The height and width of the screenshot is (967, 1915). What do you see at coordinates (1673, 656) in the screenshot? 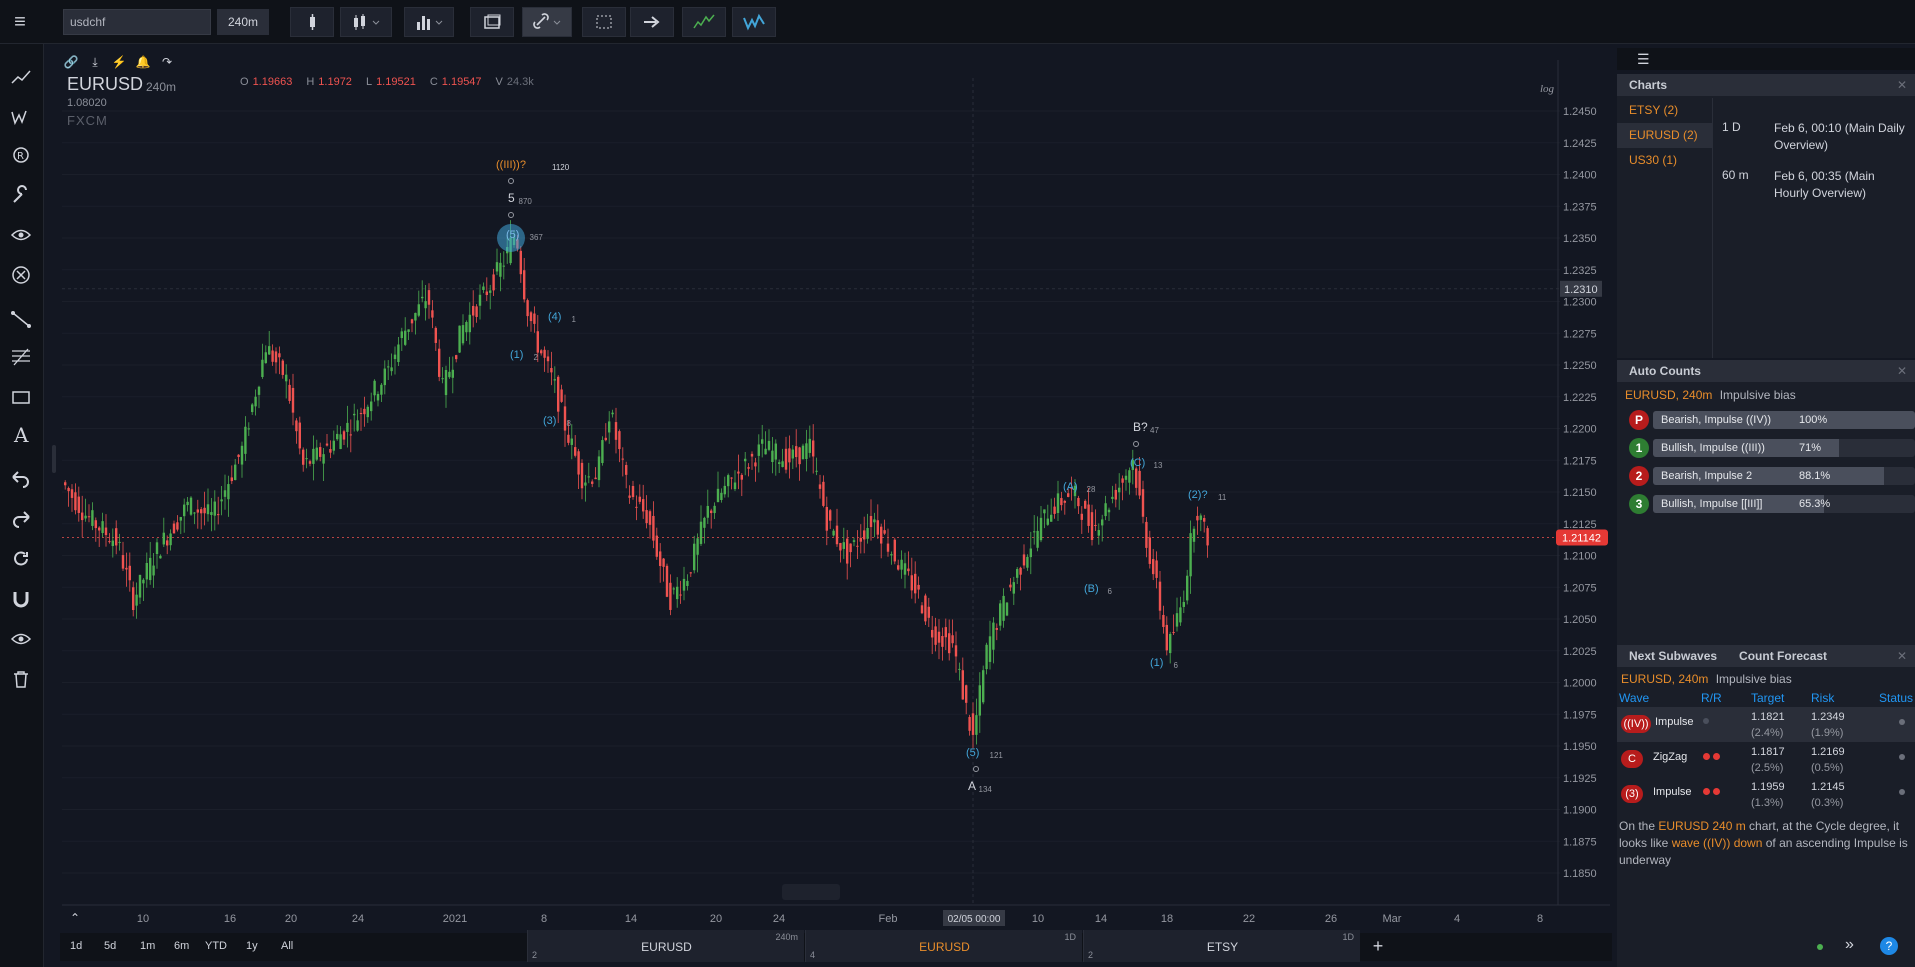
I see `tab-next-subwaves: Next Subwaves` at bounding box center [1673, 656].